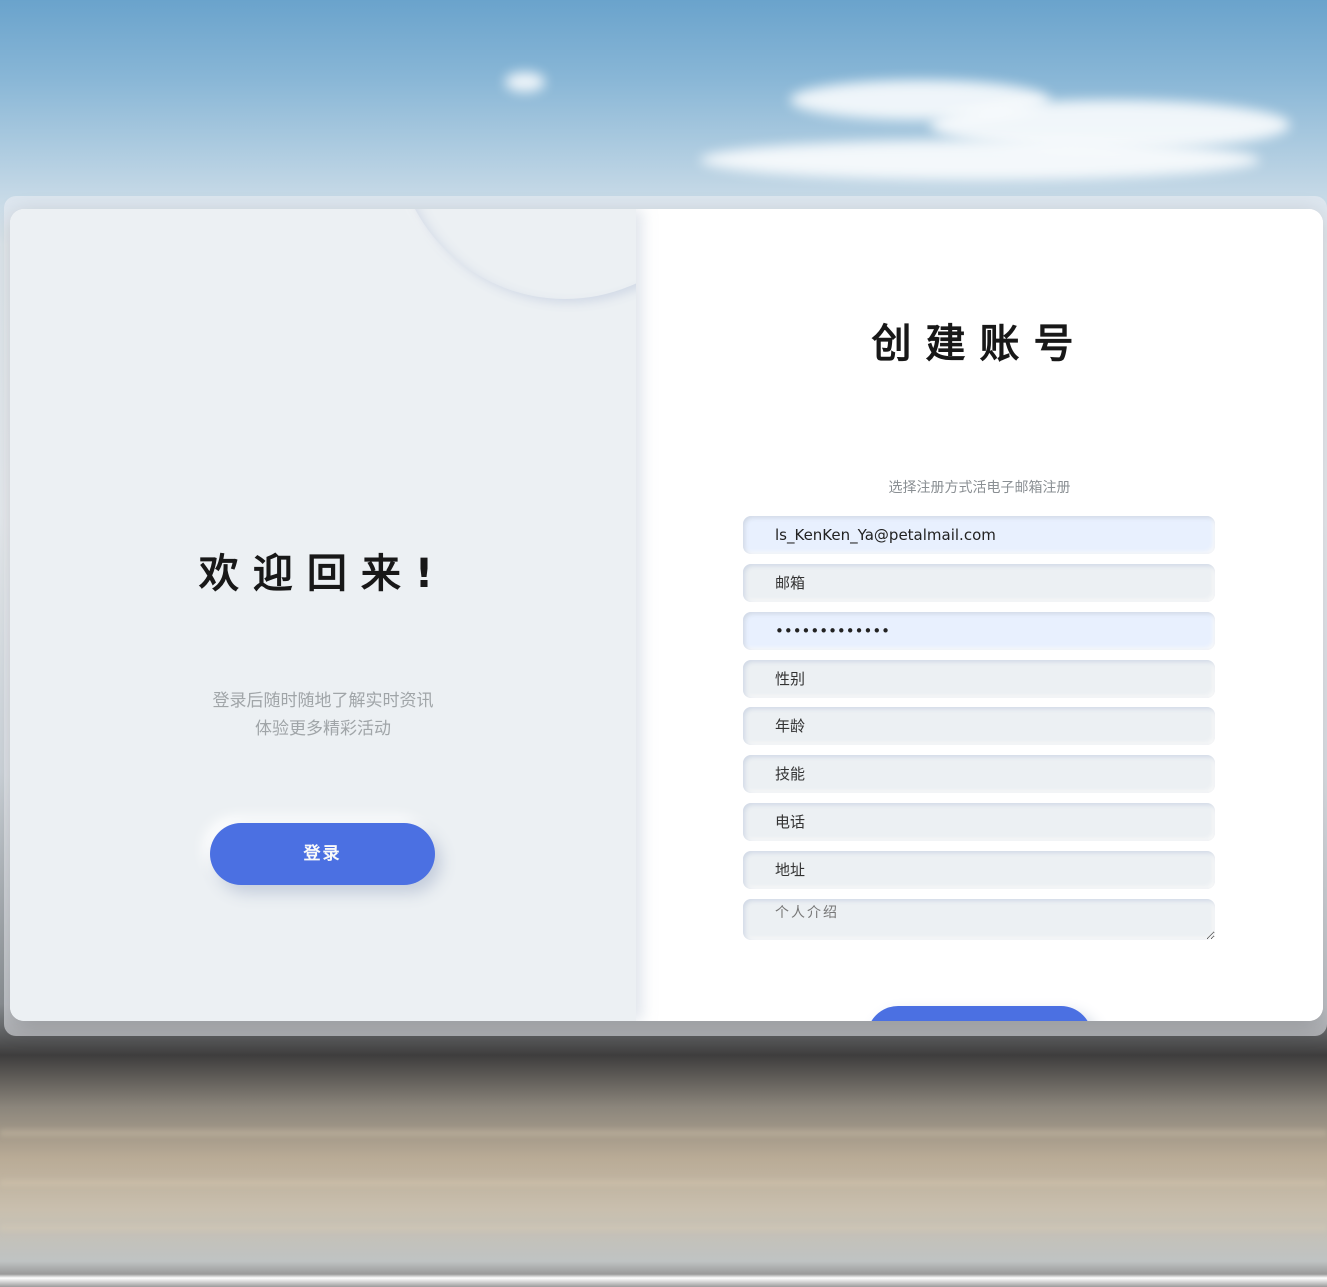 Image resolution: width=1327 pixels, height=1287 pixels. Describe the element at coordinates (979, 1013) in the screenshot. I see `register-button` at that location.